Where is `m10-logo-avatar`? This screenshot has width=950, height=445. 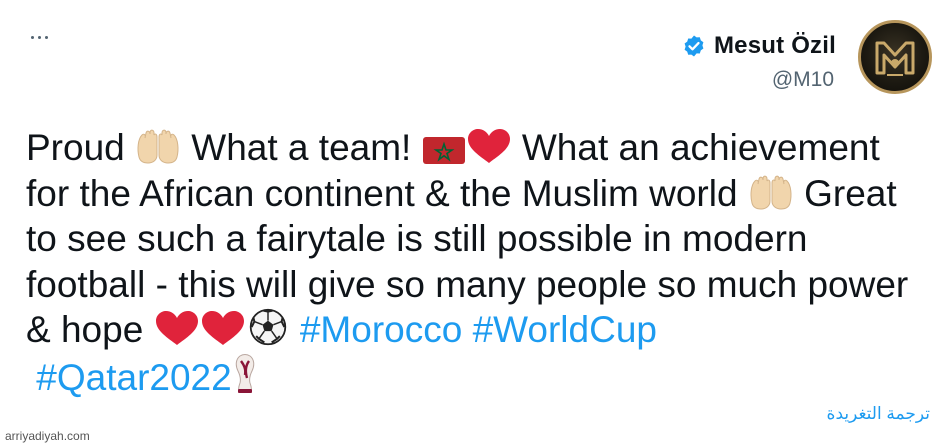 m10-logo-avatar is located at coordinates (895, 58).